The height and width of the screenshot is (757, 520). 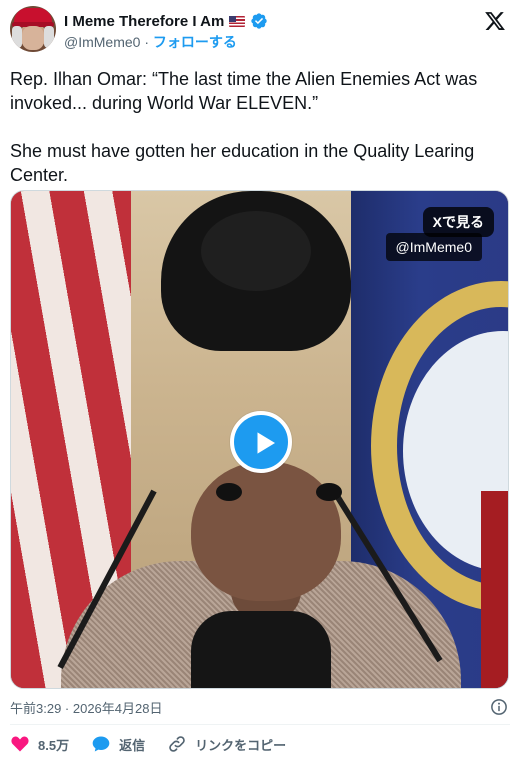 I want to click on speaker-face, so click(x=266, y=531).